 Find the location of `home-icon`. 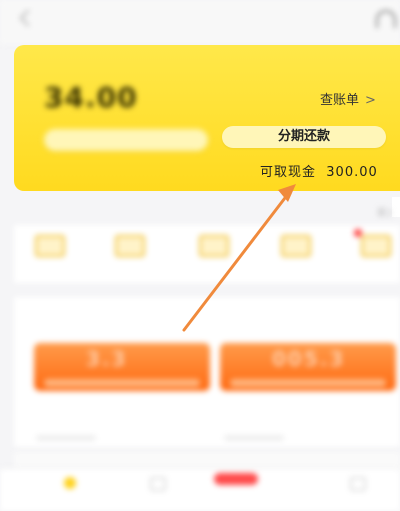

home-icon is located at coordinates (70, 483).